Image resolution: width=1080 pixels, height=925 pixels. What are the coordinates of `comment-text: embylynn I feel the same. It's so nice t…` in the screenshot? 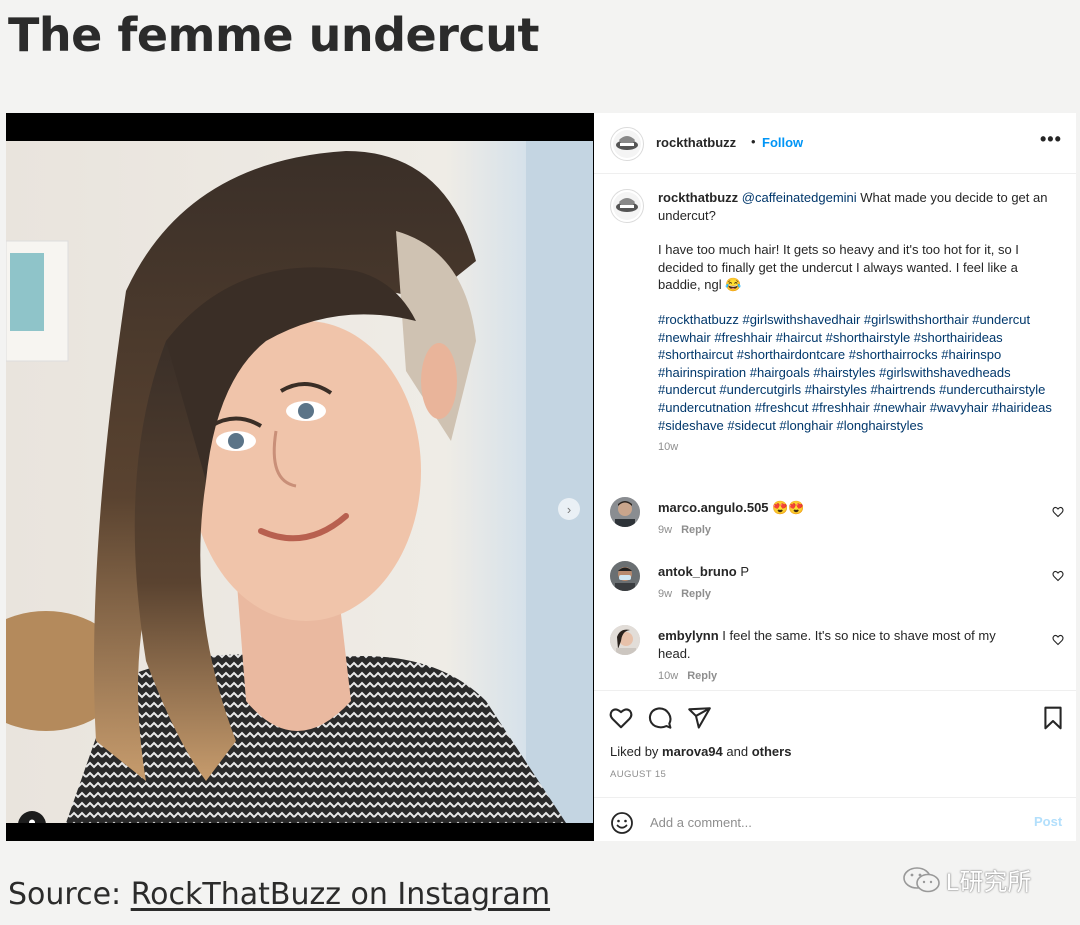 It's located at (842, 644).